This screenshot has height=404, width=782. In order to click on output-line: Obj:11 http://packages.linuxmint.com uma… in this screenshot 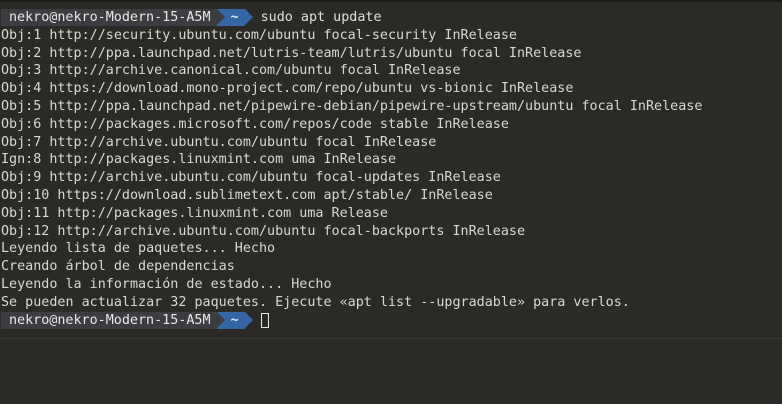, I will do `click(194, 213)`.